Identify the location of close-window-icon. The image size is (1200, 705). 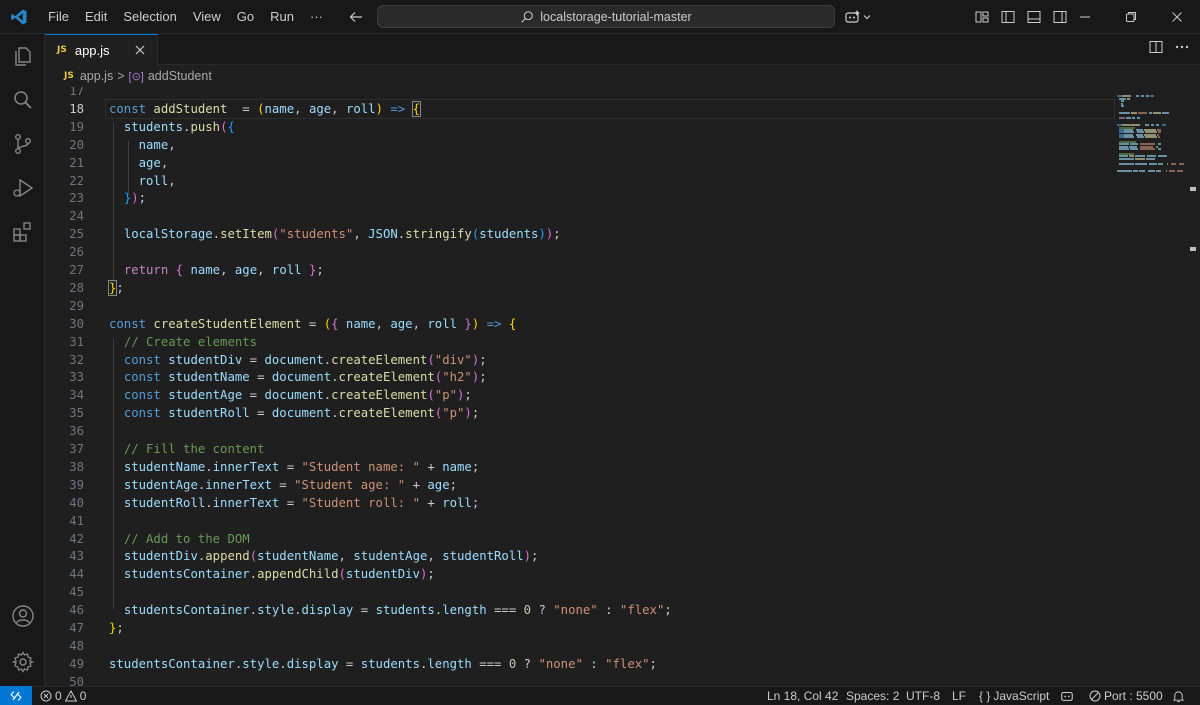
(1177, 17).